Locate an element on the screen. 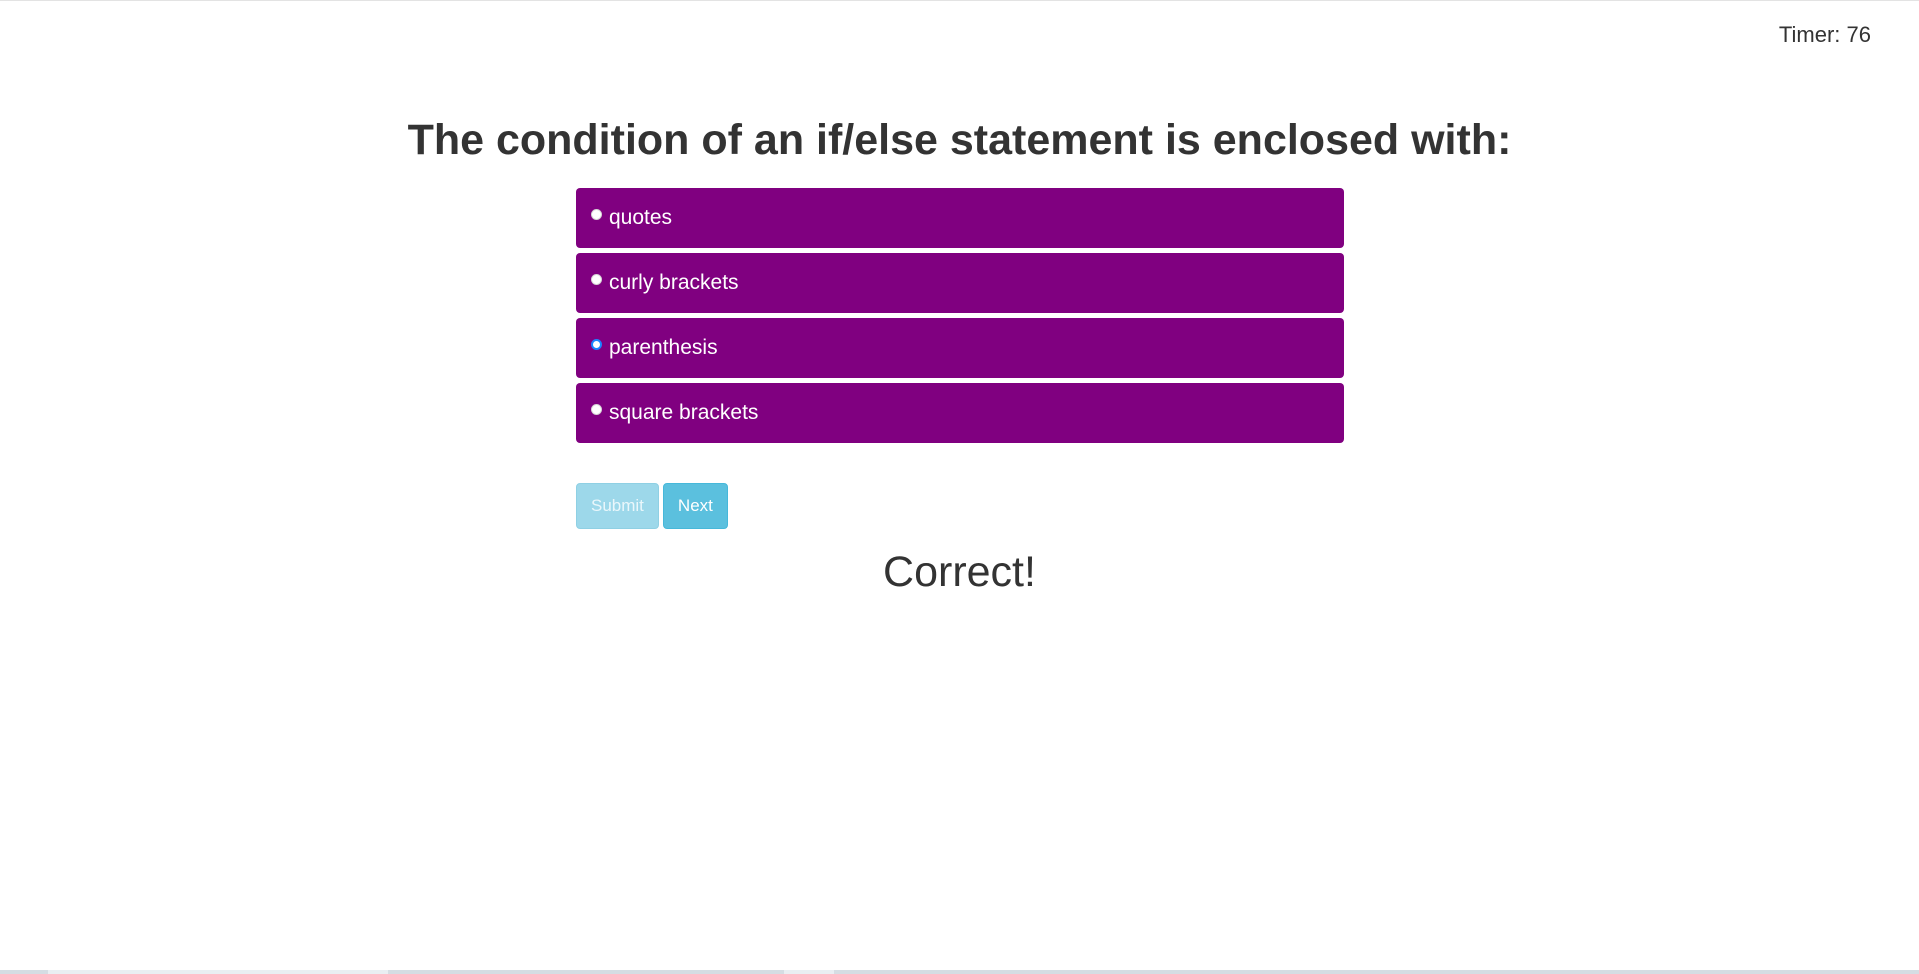  choice-label: parenthesis is located at coordinates (663, 347).